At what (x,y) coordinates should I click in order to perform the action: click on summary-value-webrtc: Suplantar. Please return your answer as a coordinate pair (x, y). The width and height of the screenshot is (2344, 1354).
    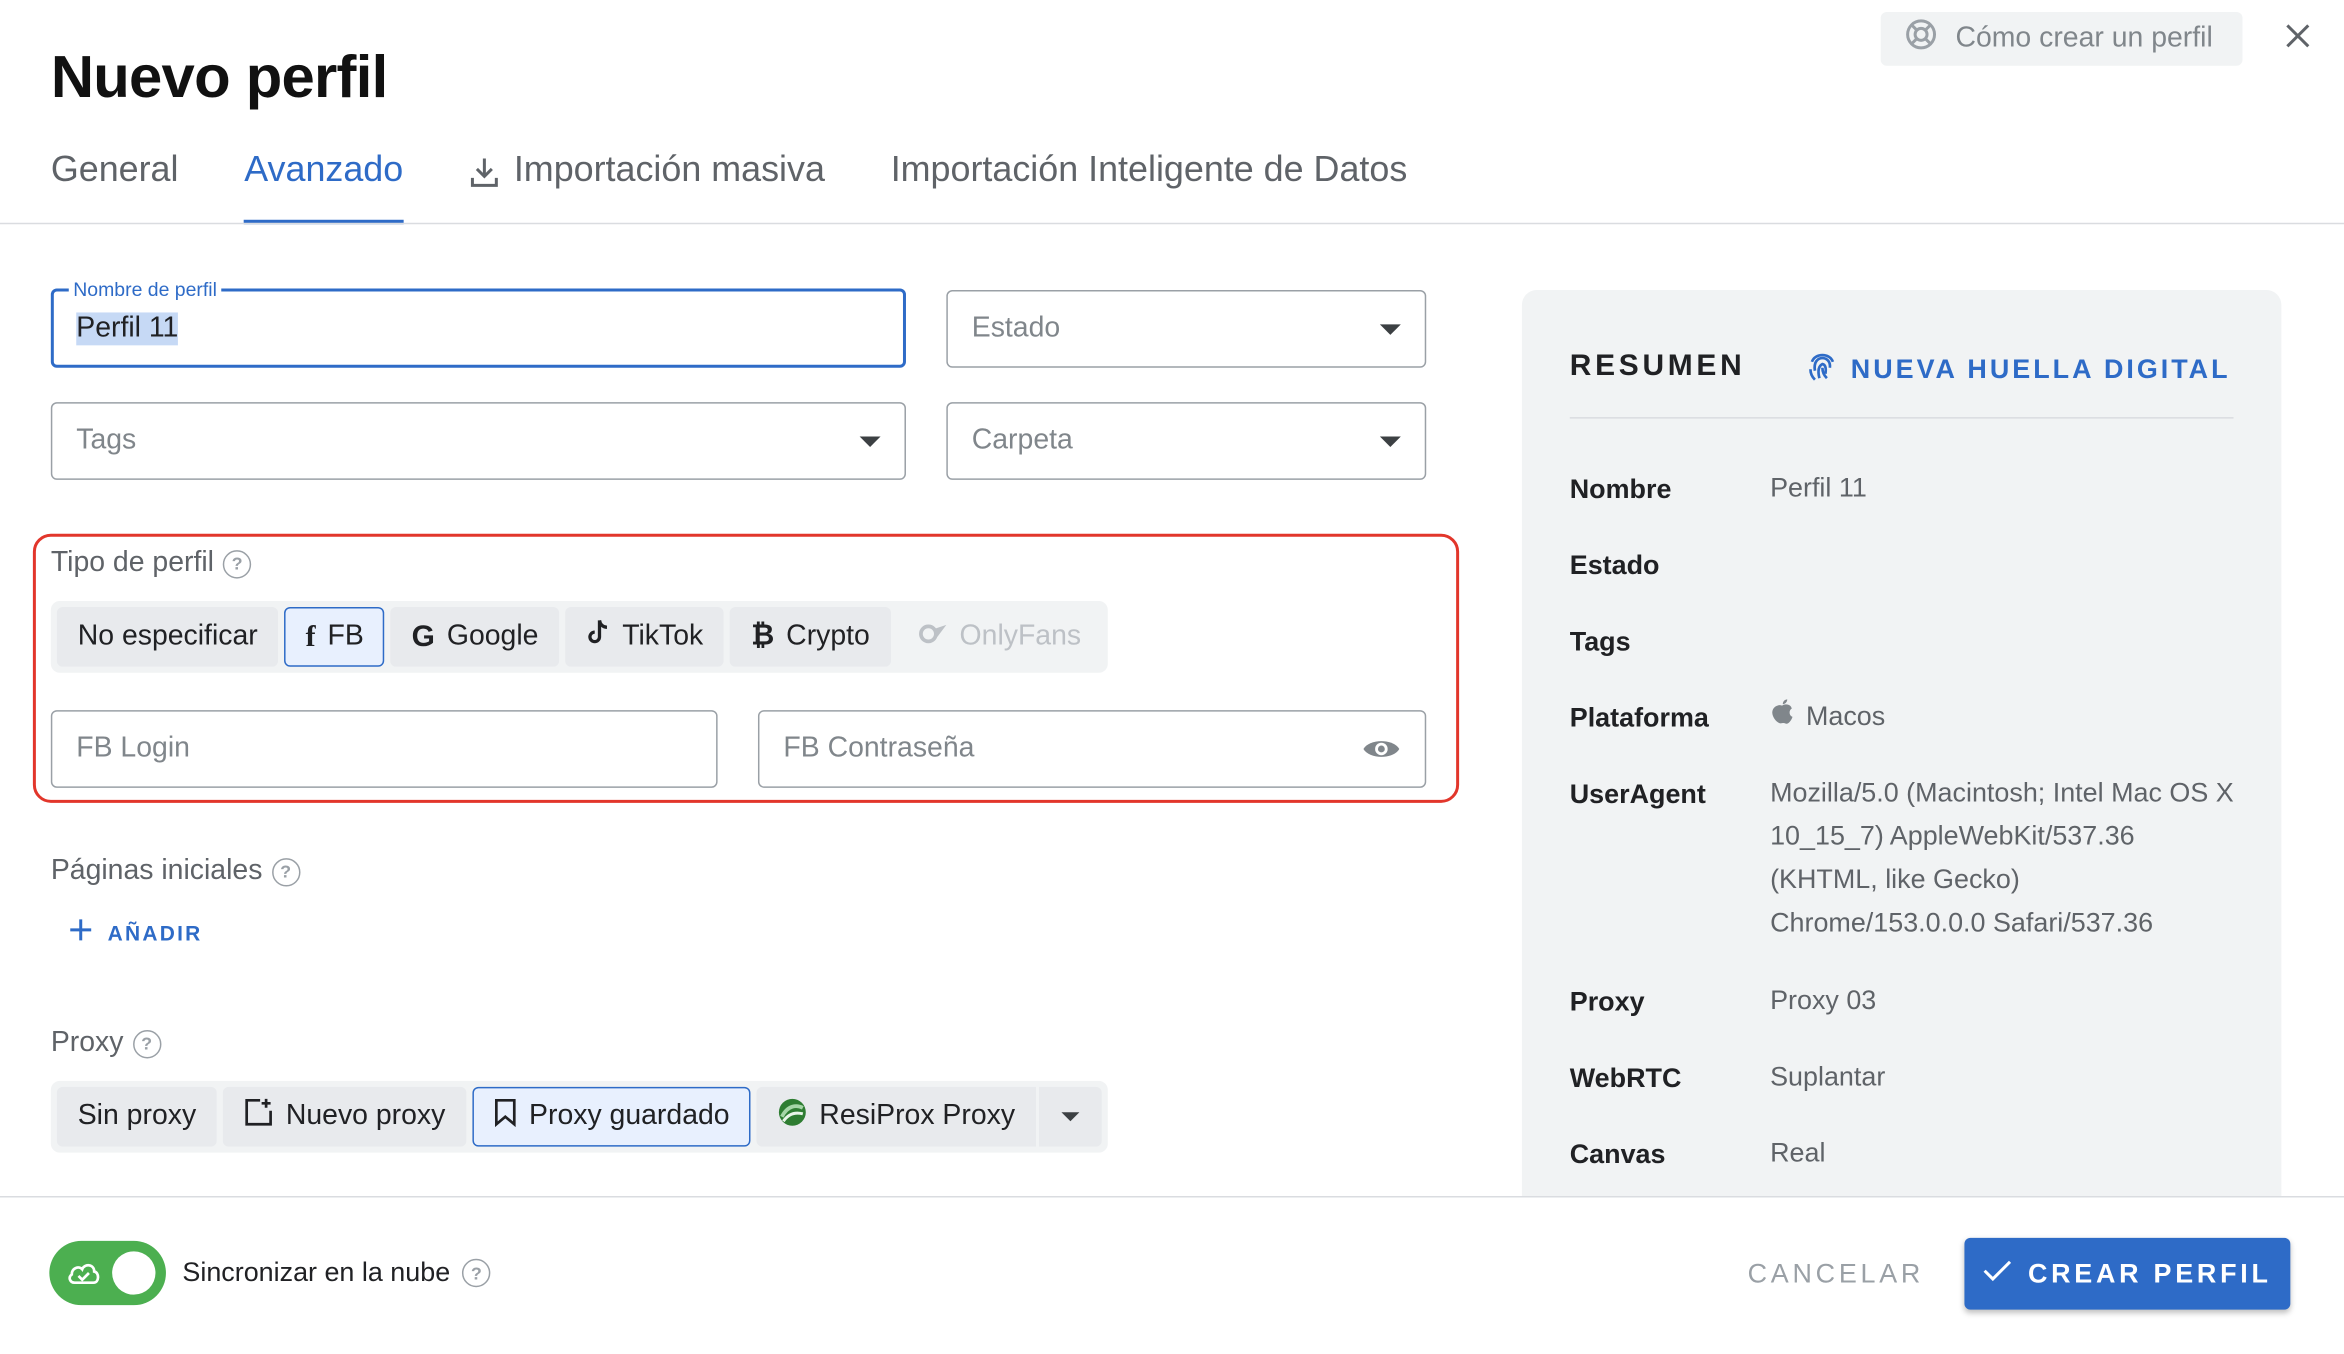
    Looking at the image, I should click on (1828, 1076).